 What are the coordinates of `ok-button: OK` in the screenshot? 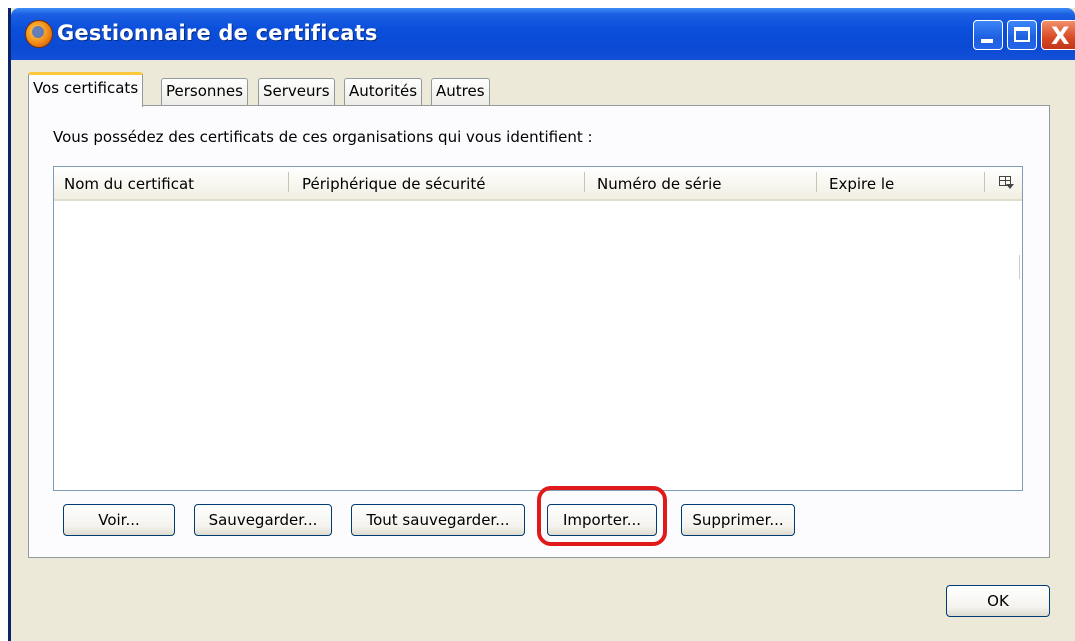 It's located at (998, 601).